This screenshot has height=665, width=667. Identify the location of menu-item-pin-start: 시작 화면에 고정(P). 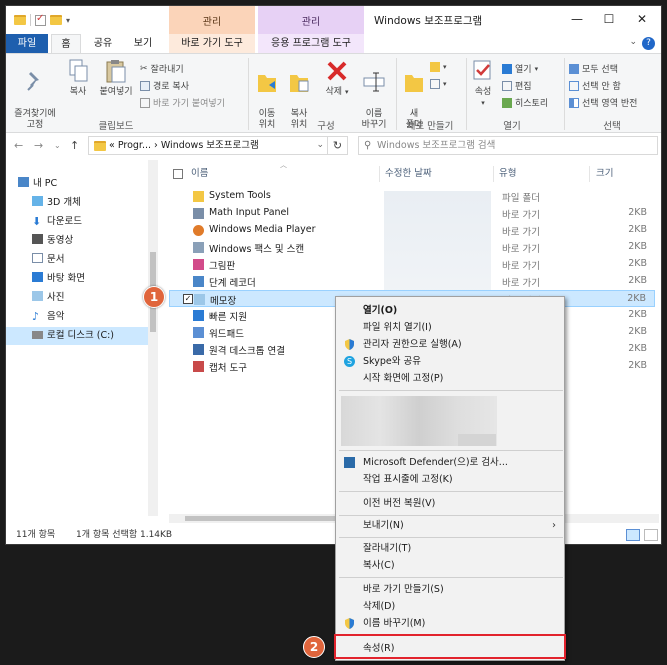
(450, 378).